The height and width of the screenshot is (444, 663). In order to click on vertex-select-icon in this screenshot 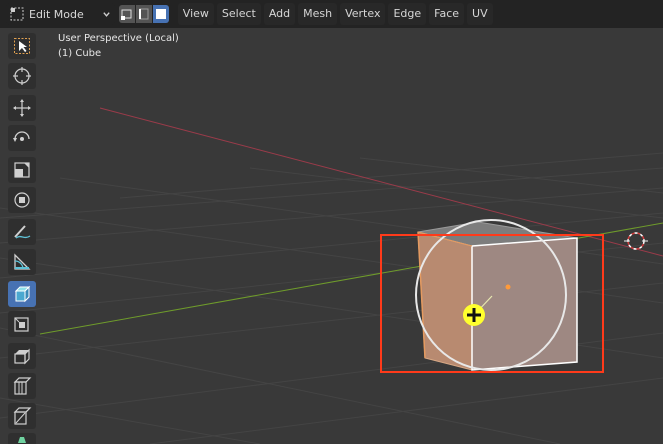, I will do `click(126, 14)`.